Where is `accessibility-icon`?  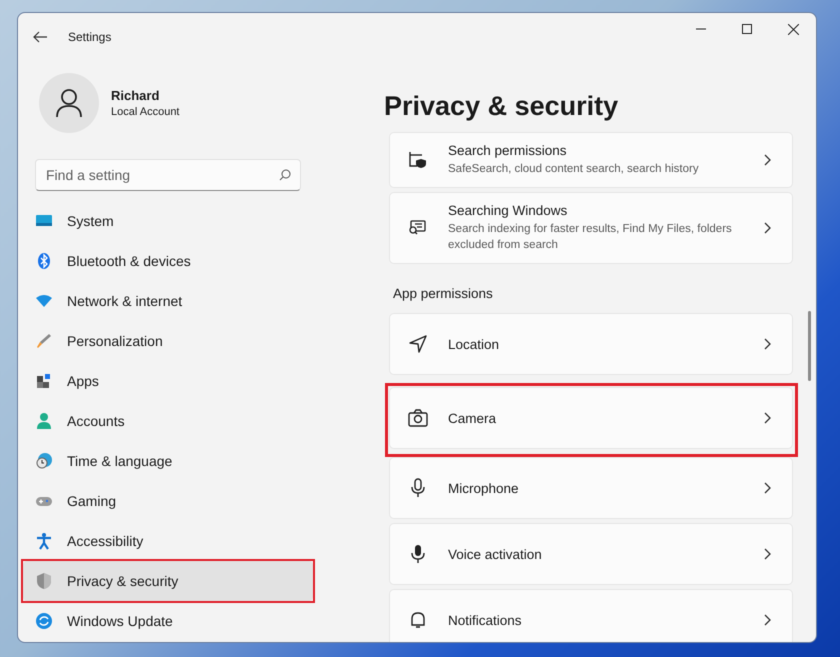 accessibility-icon is located at coordinates (44, 541).